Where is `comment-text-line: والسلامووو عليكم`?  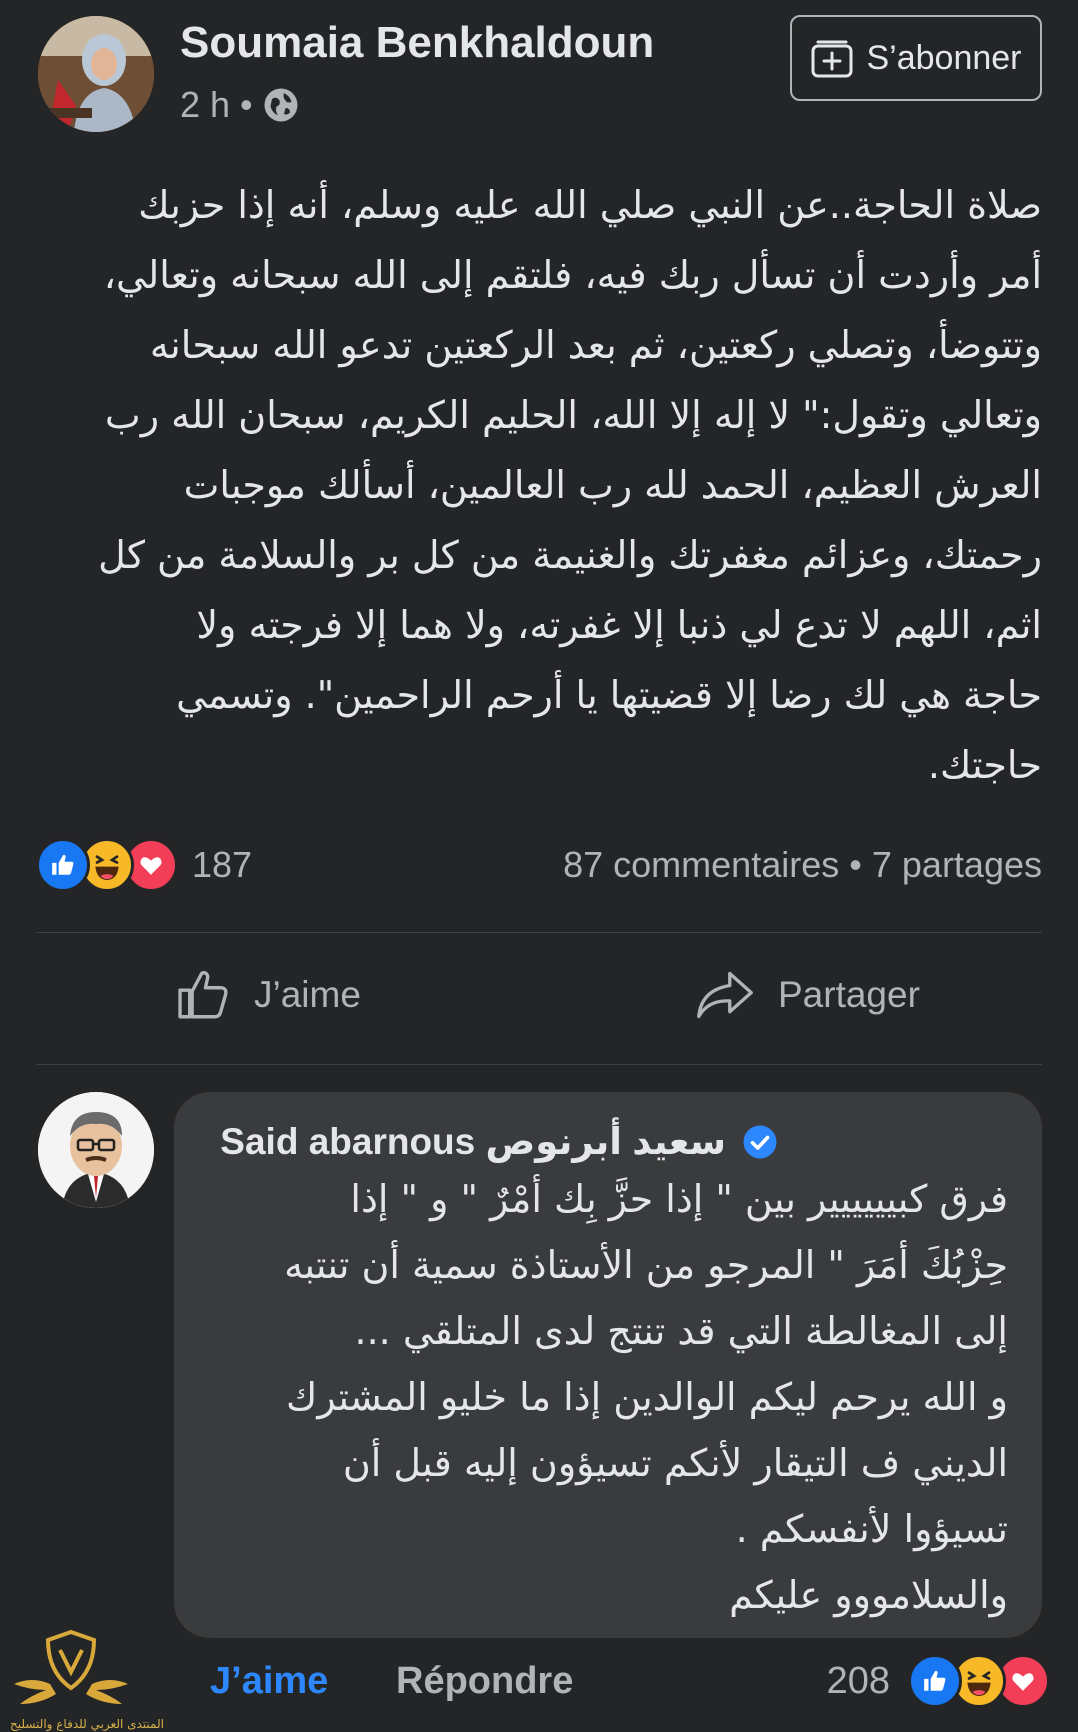
comment-text-line: والسلامووو عليكم is located at coordinates (868, 1595).